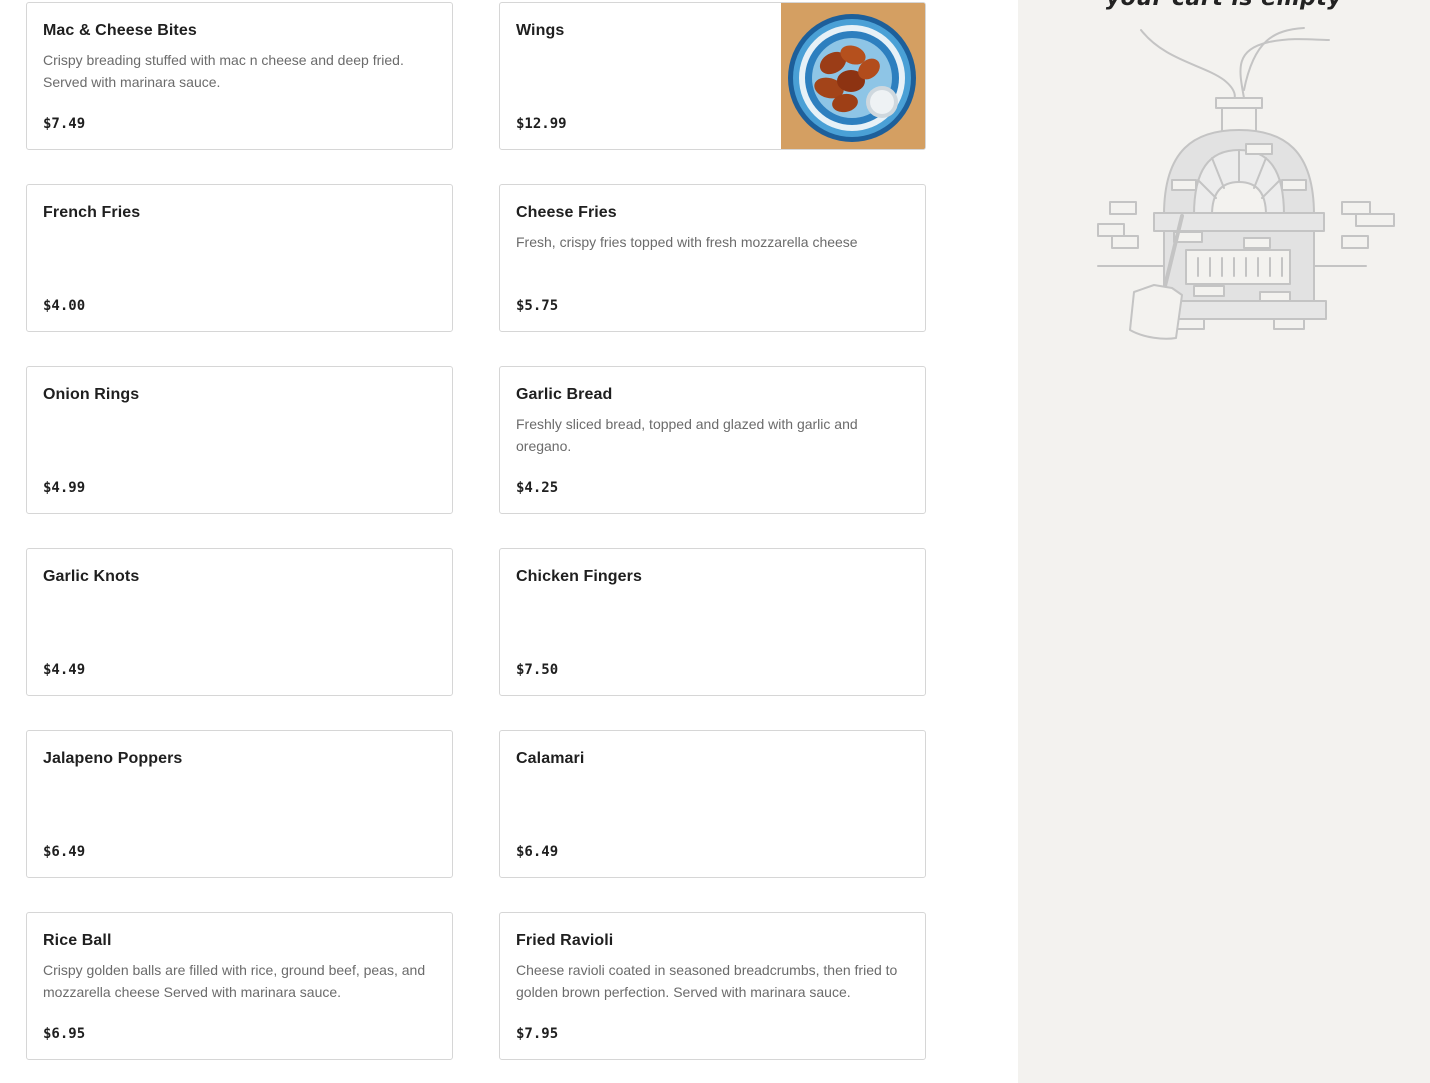  Describe the element at coordinates (537, 488) in the screenshot. I see `item-price: $4.25` at that location.